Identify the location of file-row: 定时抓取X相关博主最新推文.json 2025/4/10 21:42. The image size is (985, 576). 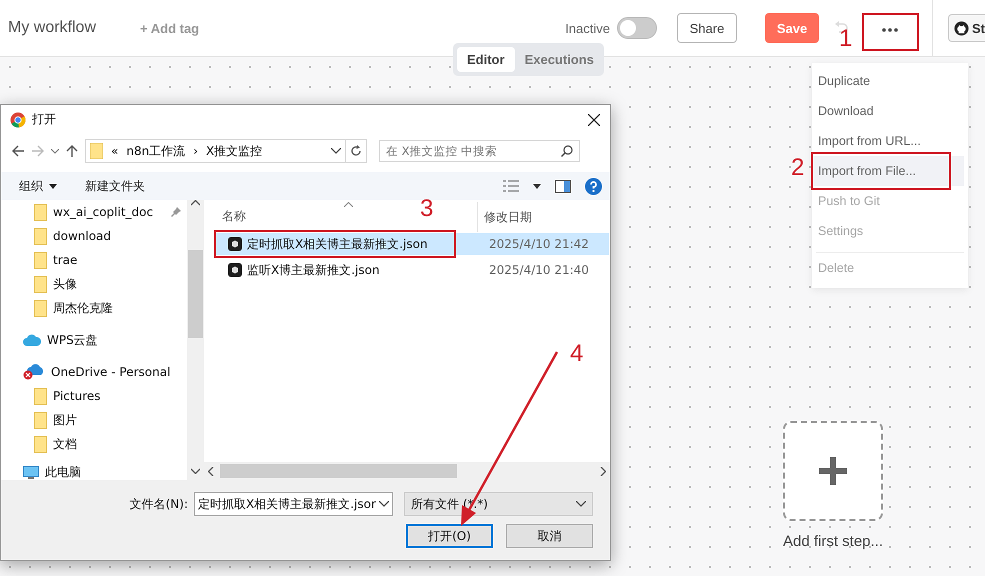
(411, 244).